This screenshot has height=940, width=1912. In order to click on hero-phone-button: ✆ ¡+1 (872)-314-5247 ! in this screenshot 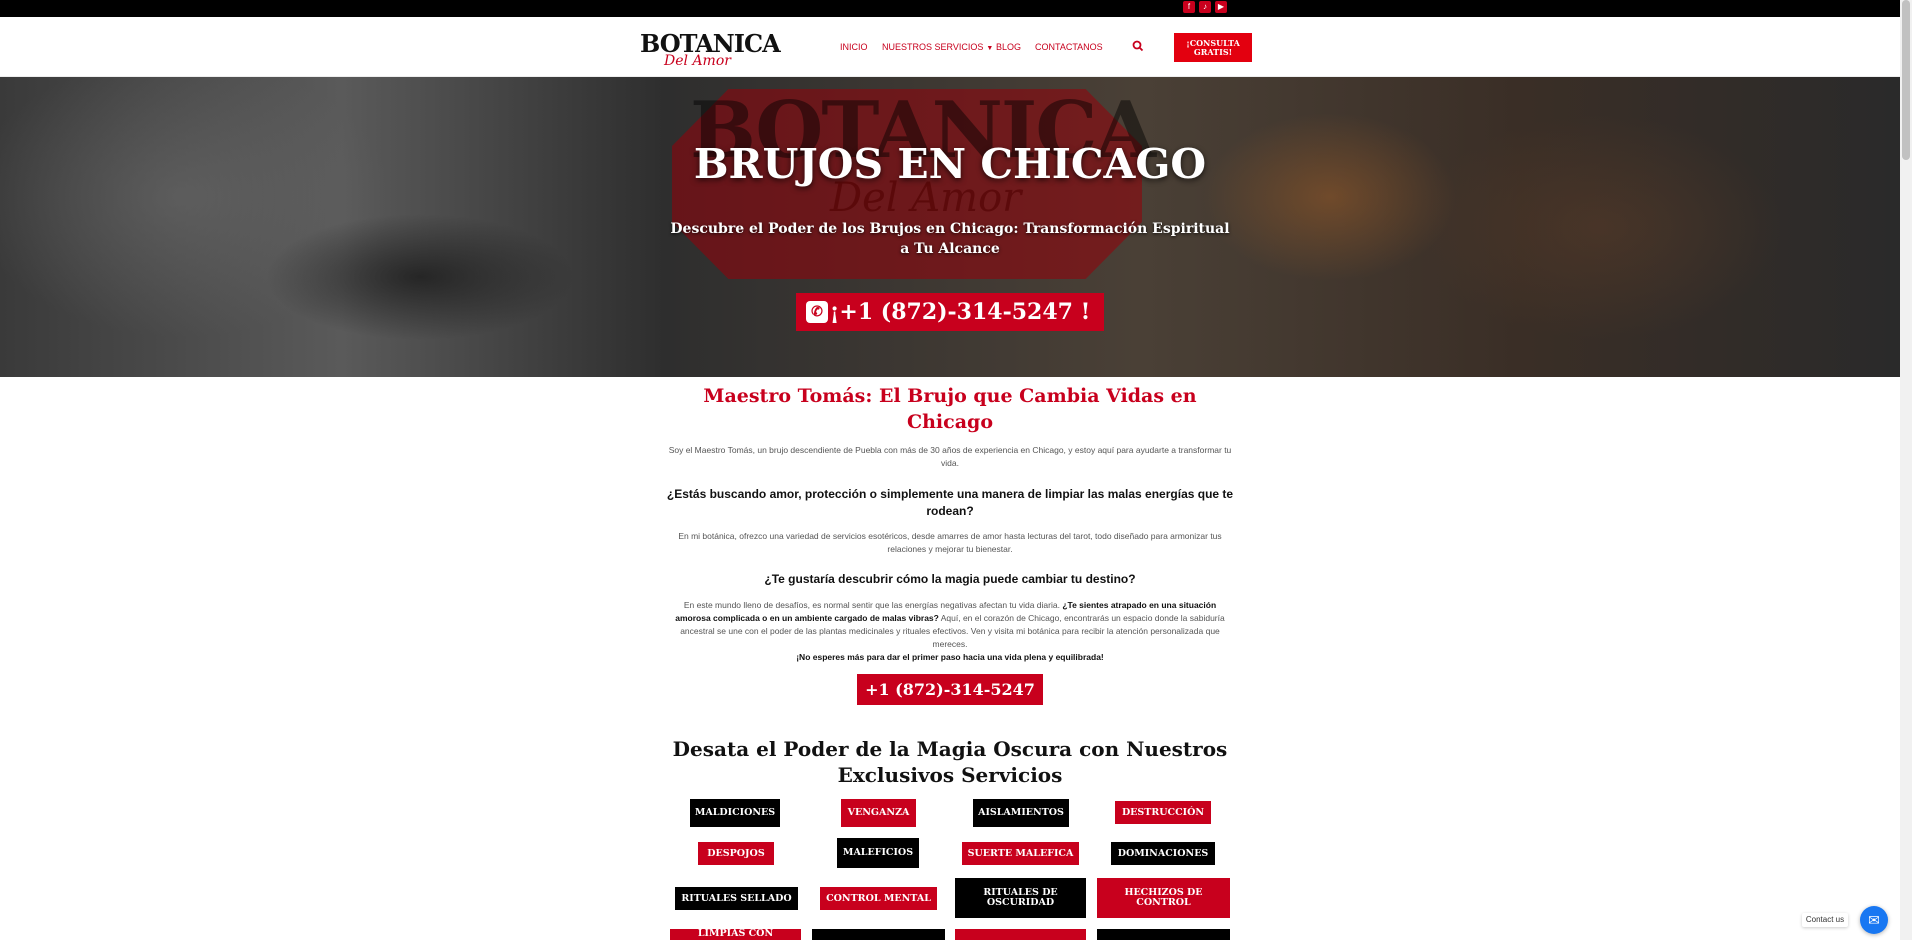, I will do `click(950, 312)`.